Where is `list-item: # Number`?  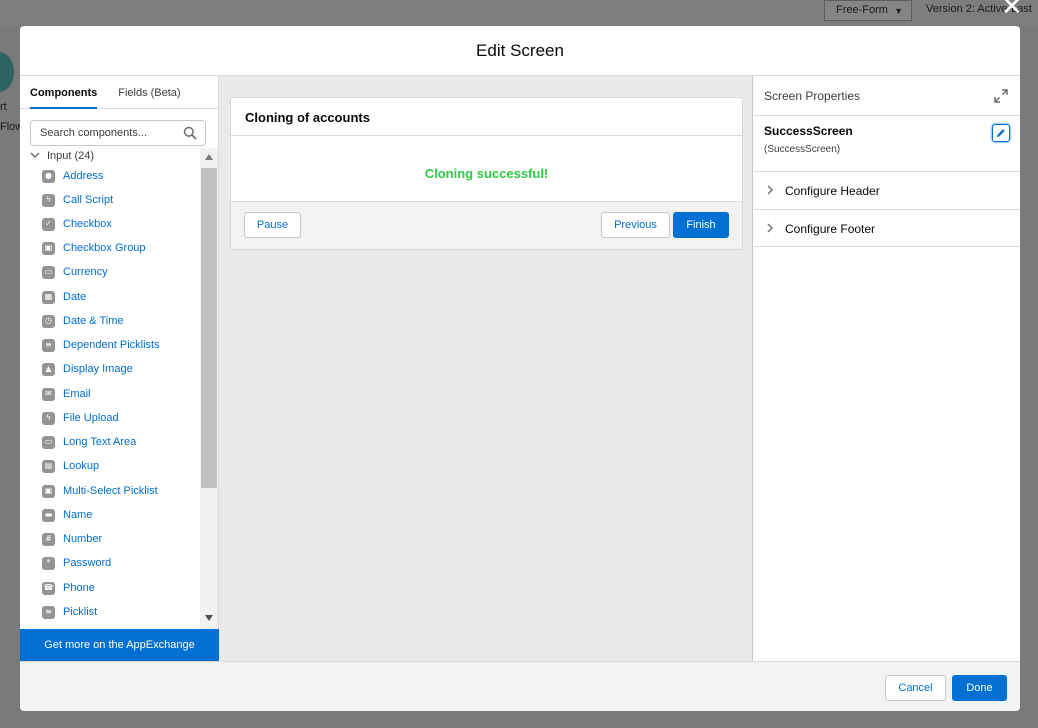
list-item: # Number is located at coordinates (72, 539).